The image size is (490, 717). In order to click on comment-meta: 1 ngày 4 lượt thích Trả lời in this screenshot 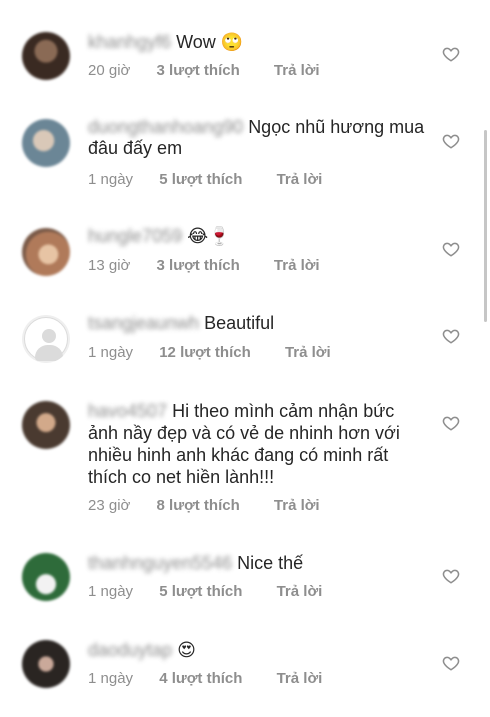, I will do `click(205, 679)`.